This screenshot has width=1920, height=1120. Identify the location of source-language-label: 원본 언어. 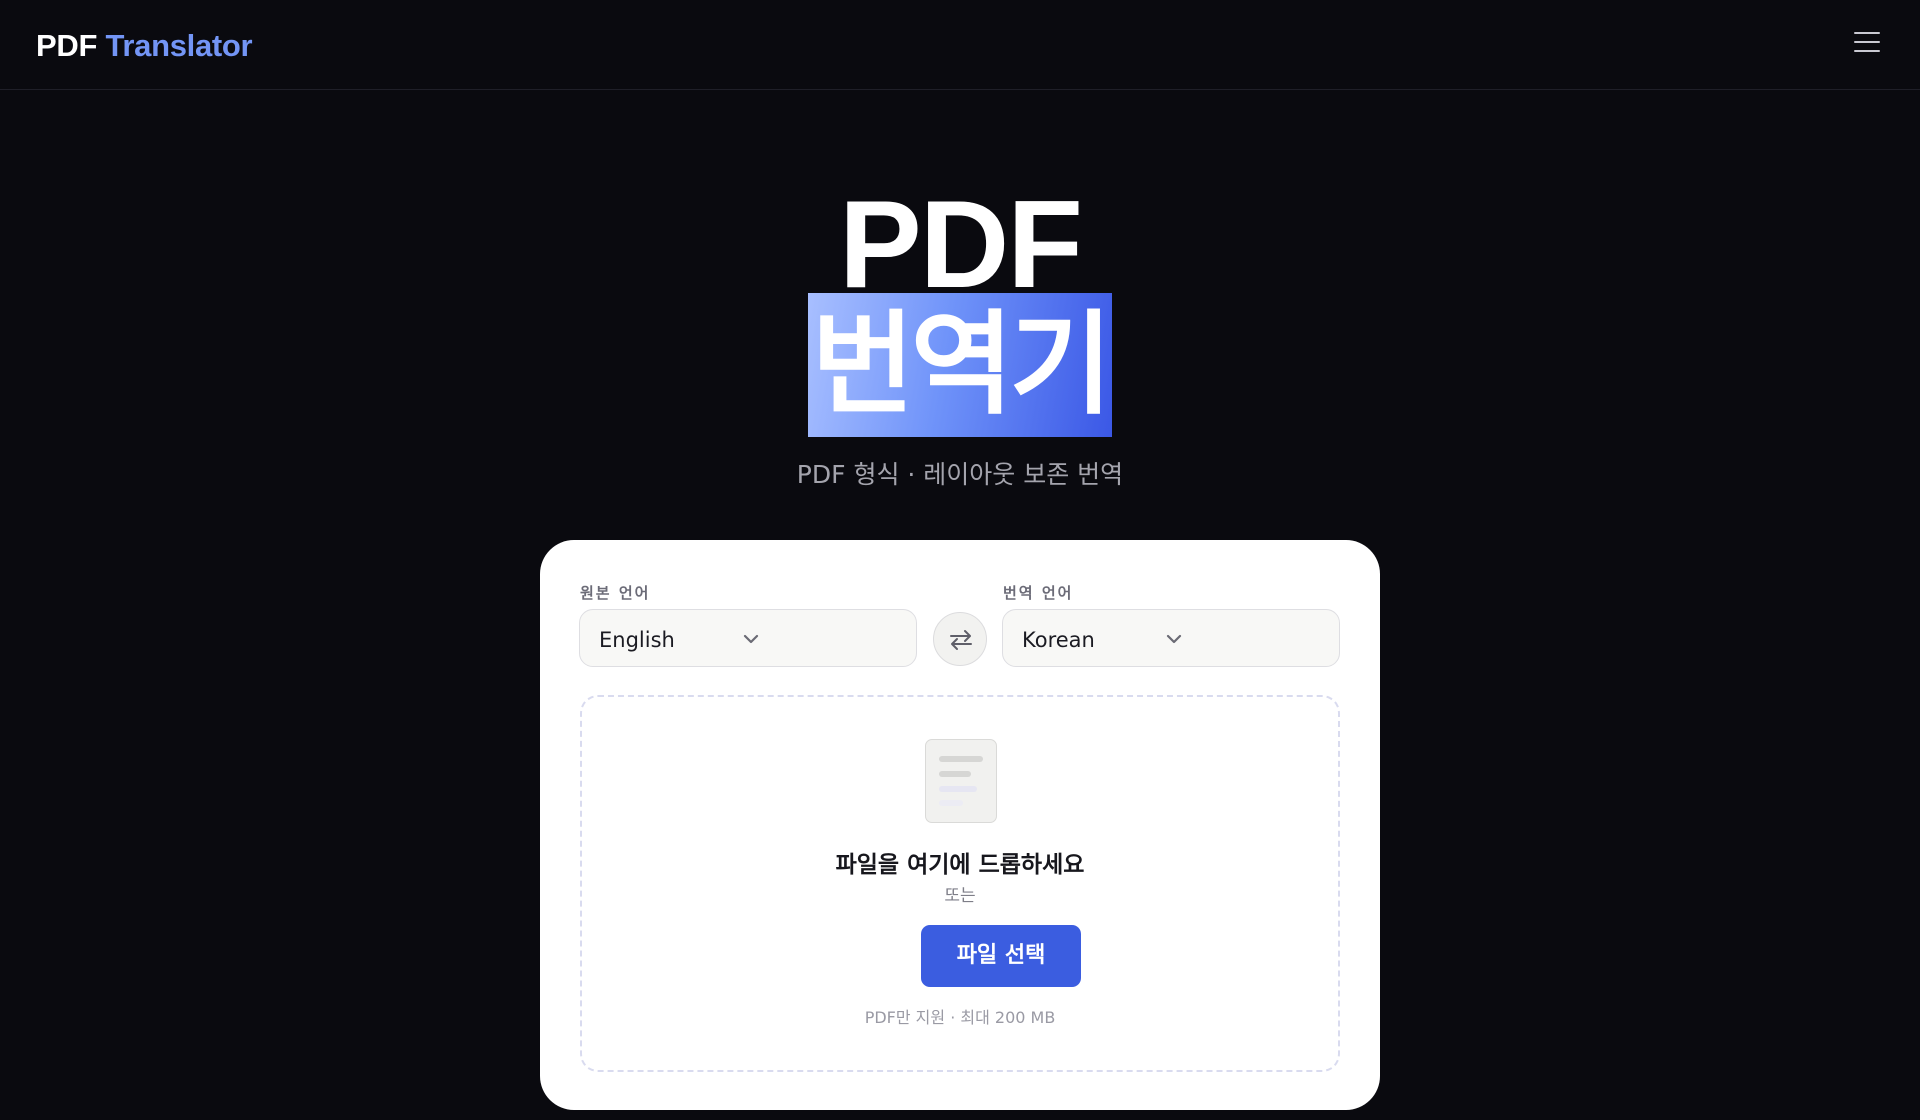
(615, 593).